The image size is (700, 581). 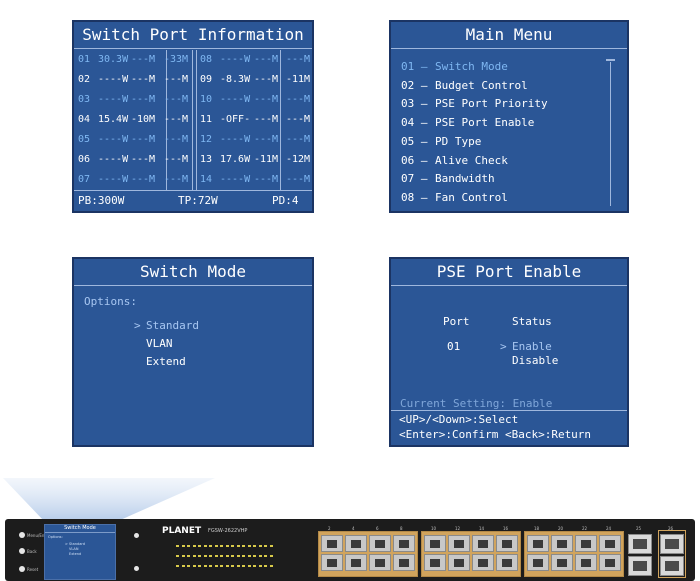 What do you see at coordinates (329, 528) in the screenshot?
I see `rj45-port-number: 2` at bounding box center [329, 528].